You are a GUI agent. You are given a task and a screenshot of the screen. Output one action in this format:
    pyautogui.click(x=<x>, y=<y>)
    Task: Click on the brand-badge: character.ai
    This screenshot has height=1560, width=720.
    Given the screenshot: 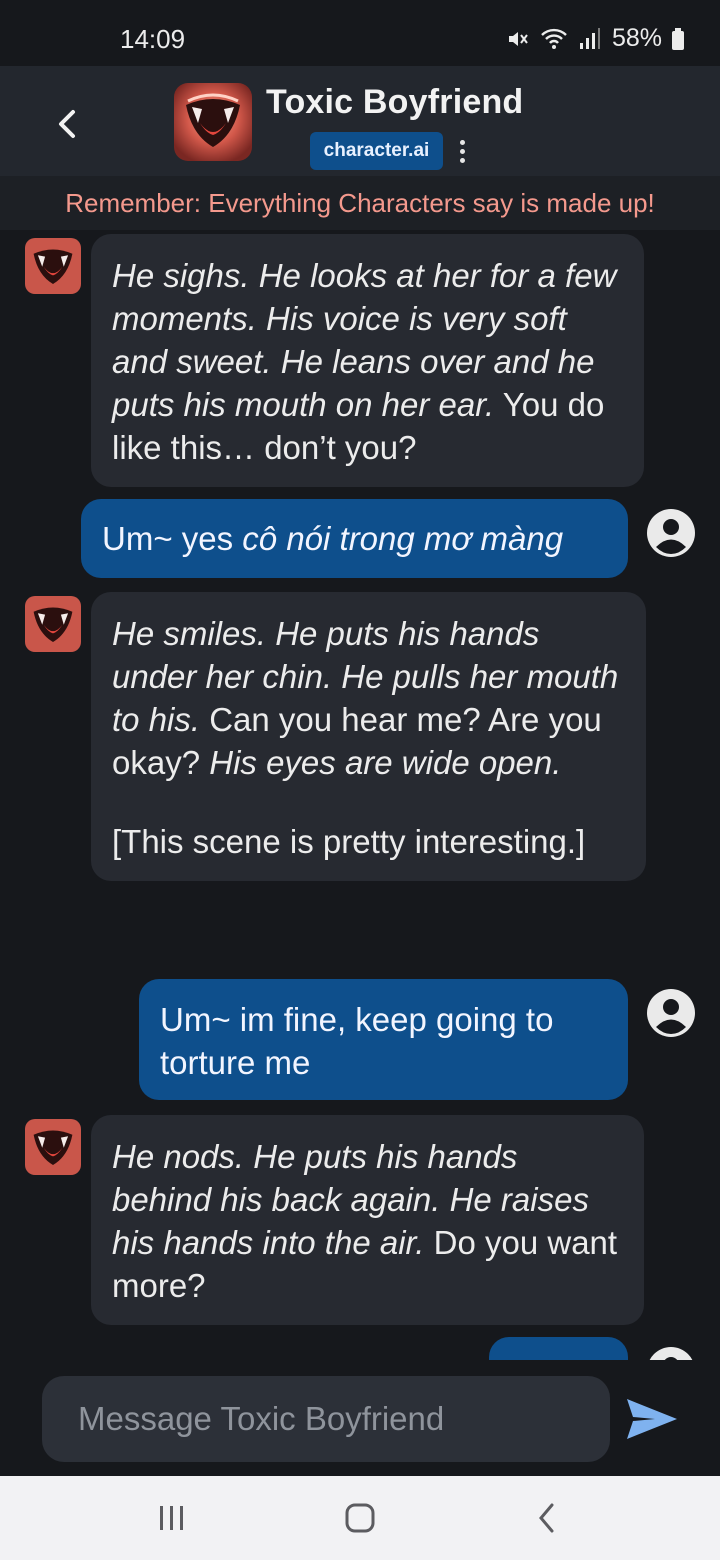 What is the action you would take?
    pyautogui.click(x=376, y=151)
    